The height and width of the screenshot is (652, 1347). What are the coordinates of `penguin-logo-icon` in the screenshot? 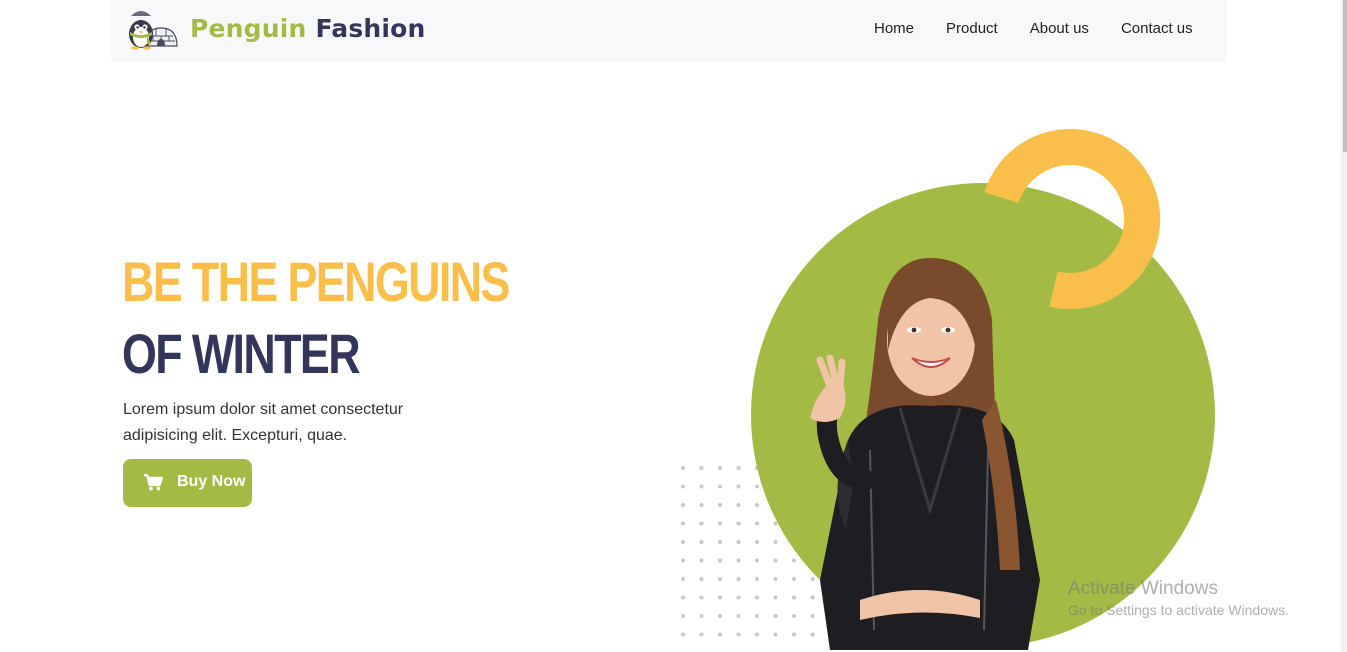 It's located at (151, 29).